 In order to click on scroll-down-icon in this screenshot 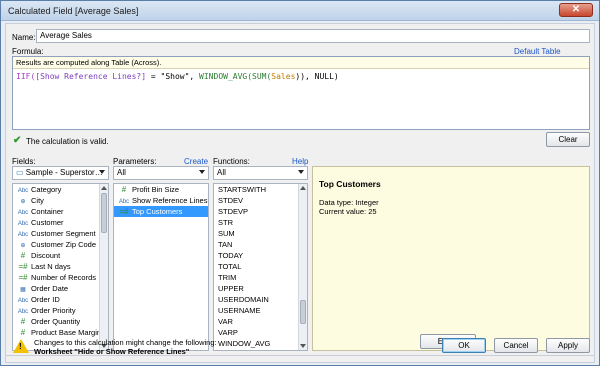, I will do `click(303, 346)`.